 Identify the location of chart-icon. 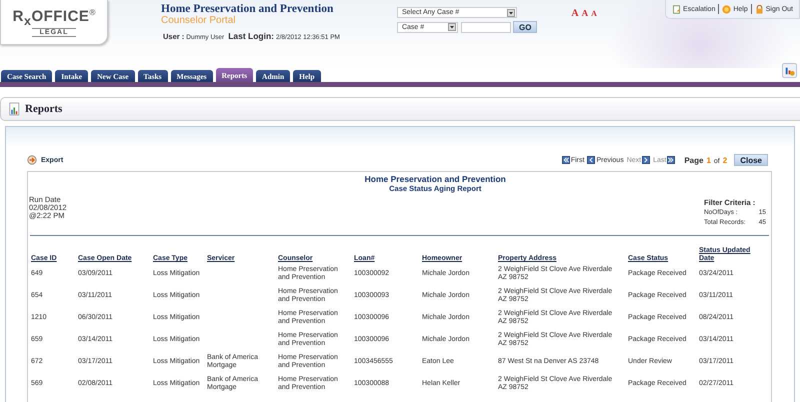
(789, 70).